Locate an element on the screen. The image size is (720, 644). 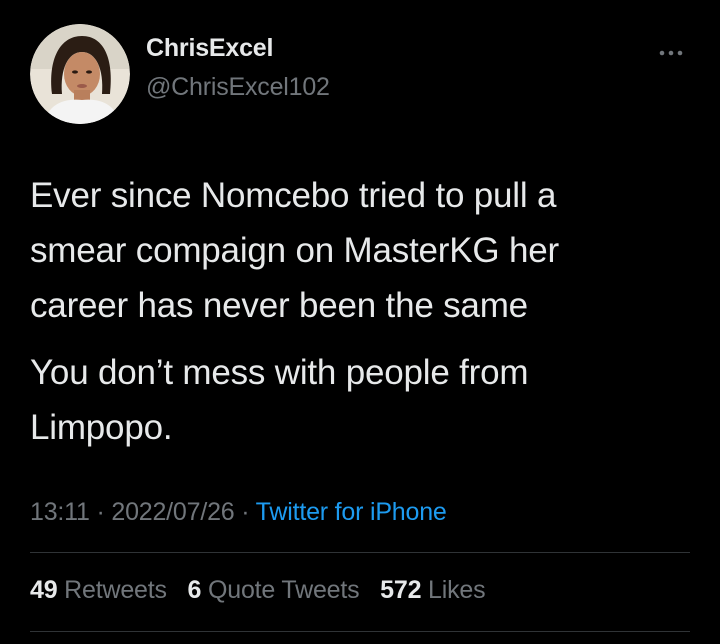
author-info: ChrisExcel @ChrisExcel102 is located at coordinates (238, 68).